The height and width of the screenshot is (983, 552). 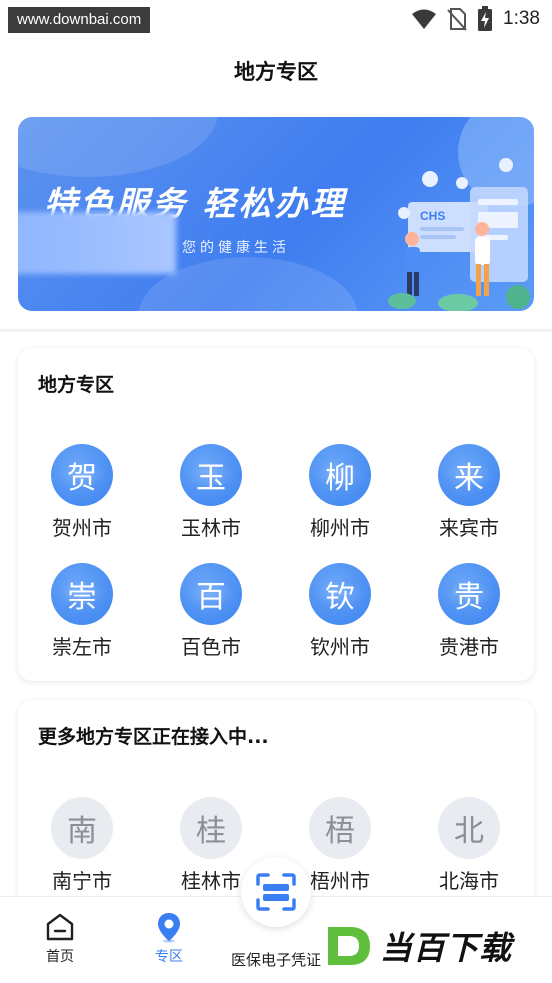 What do you see at coordinates (469, 881) in the screenshot?
I see `region-name: 北海市` at bounding box center [469, 881].